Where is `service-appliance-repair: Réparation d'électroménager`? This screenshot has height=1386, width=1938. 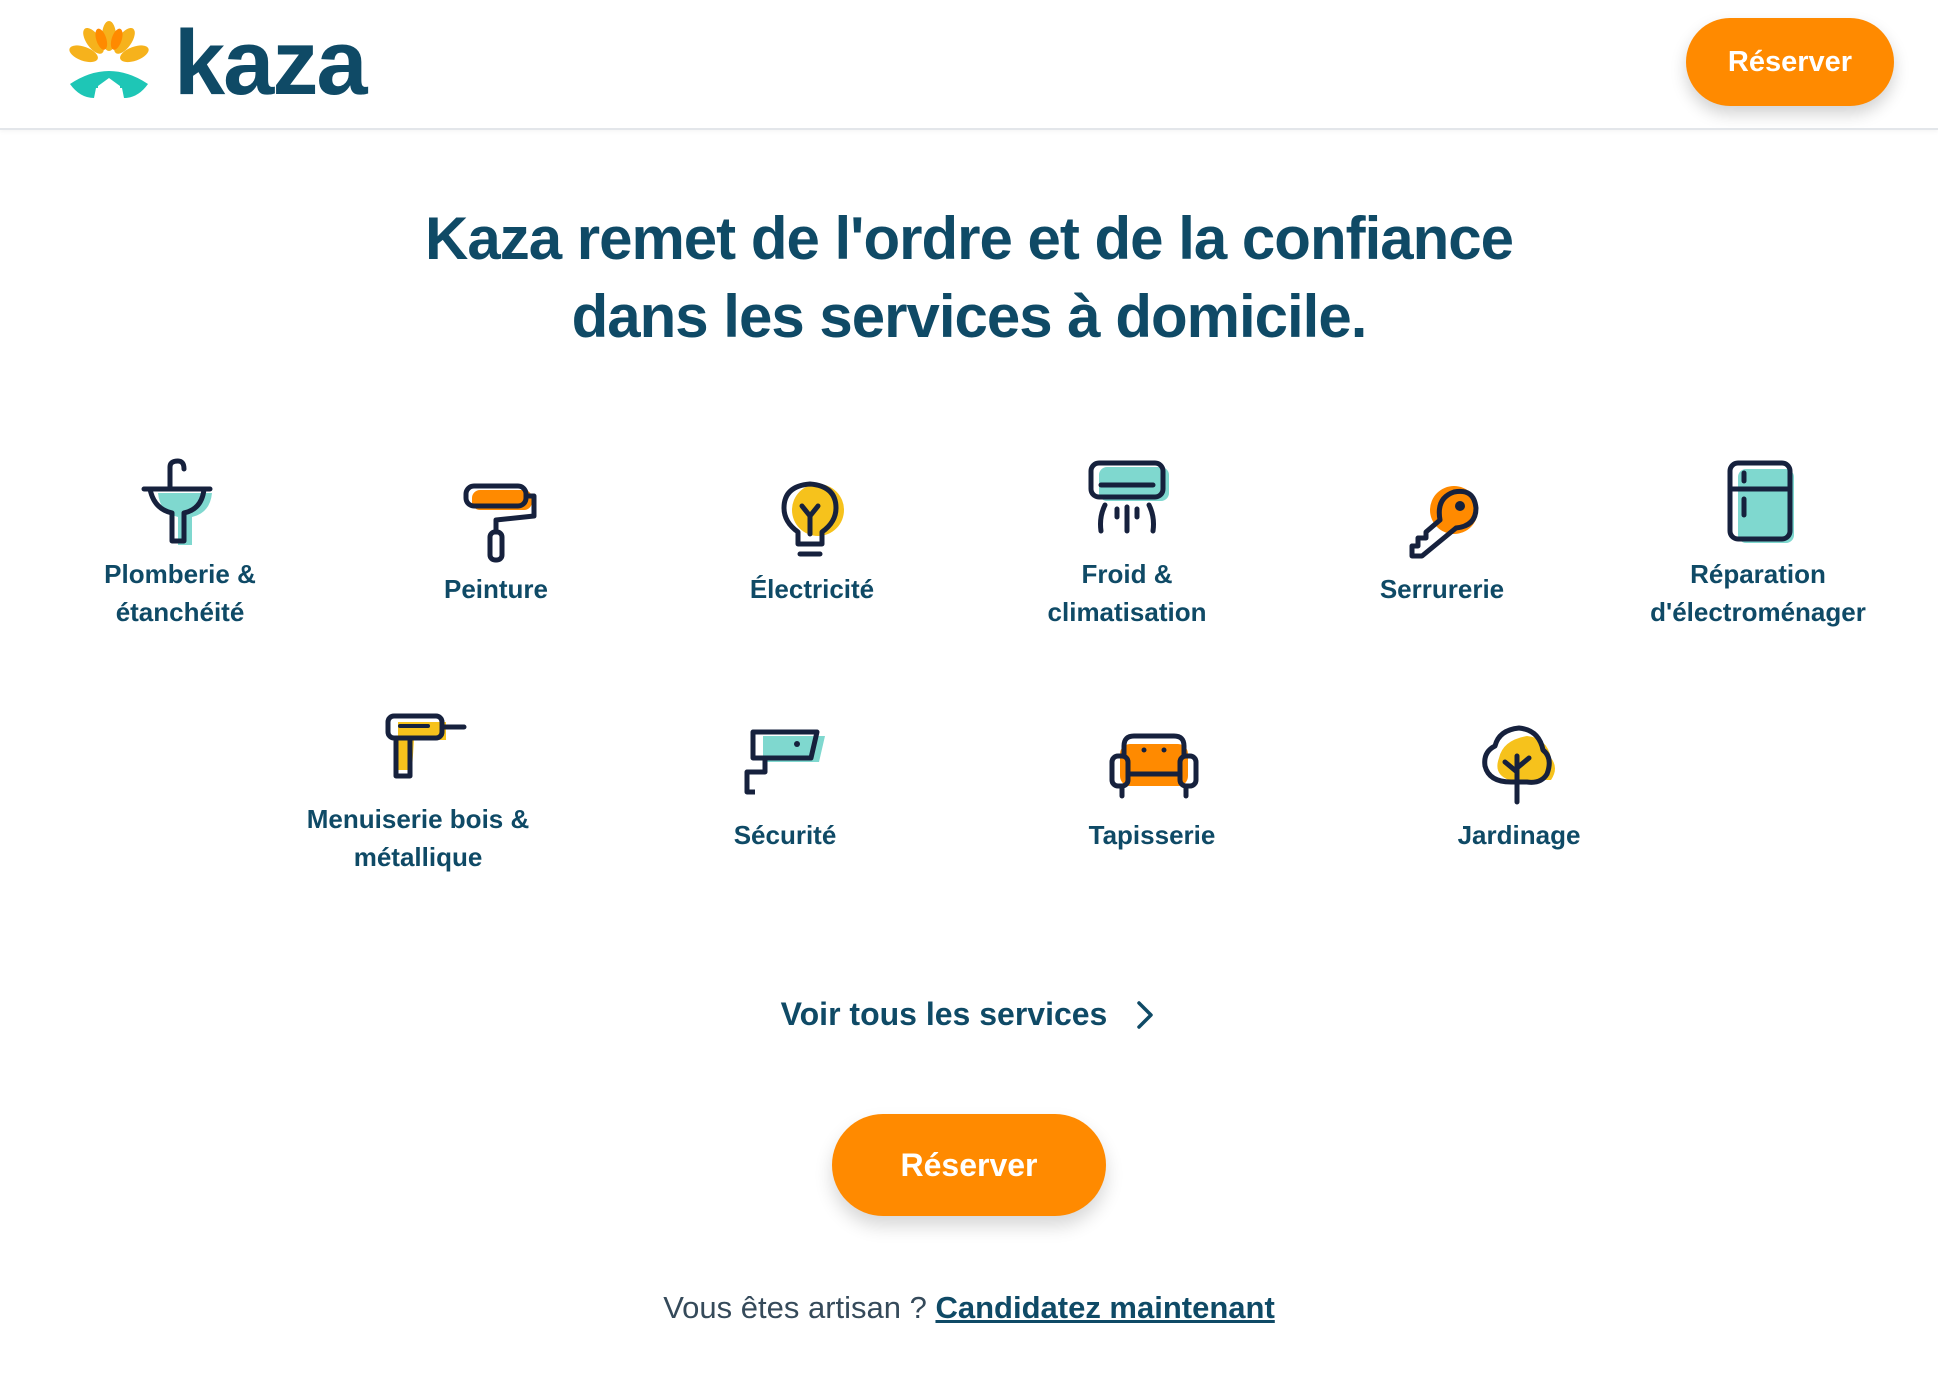
service-appliance-repair: Réparation d'électroménager is located at coordinates (1758, 543).